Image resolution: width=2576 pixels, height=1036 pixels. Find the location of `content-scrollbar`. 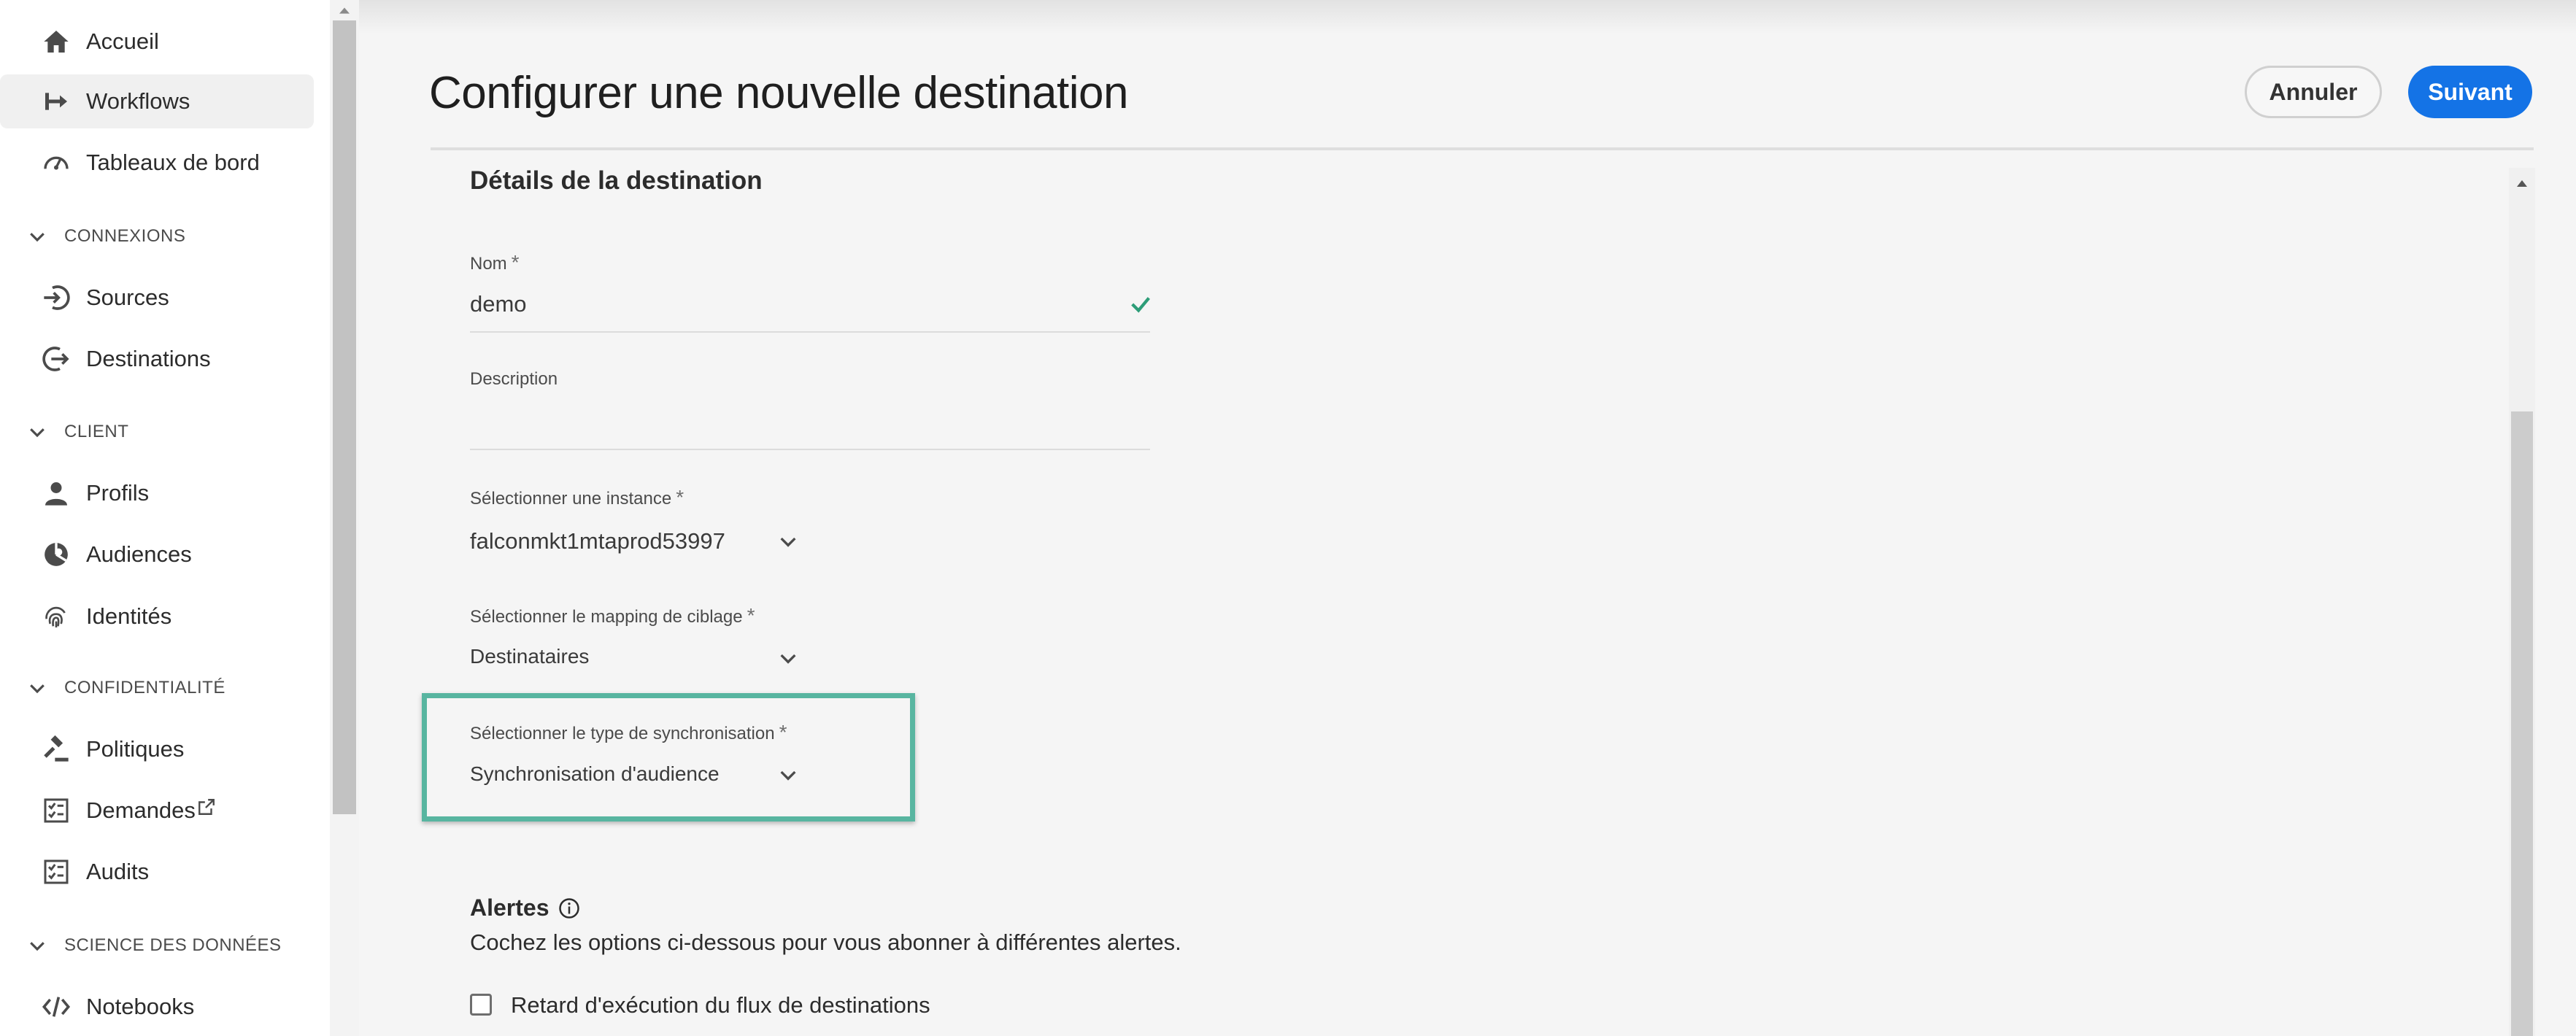

content-scrollbar is located at coordinates (2522, 602).